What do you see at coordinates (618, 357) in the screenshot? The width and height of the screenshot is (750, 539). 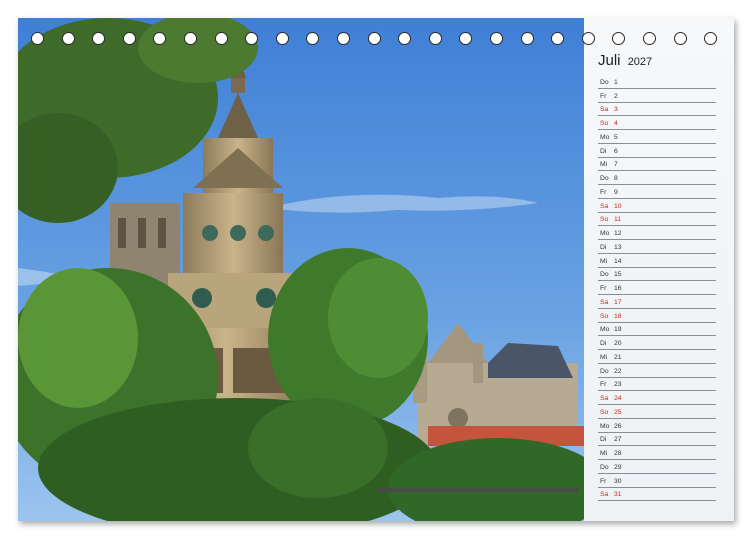 I see `day-number: 21` at bounding box center [618, 357].